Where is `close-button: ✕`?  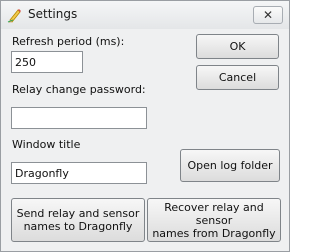
close-button: ✕ is located at coordinates (268, 15).